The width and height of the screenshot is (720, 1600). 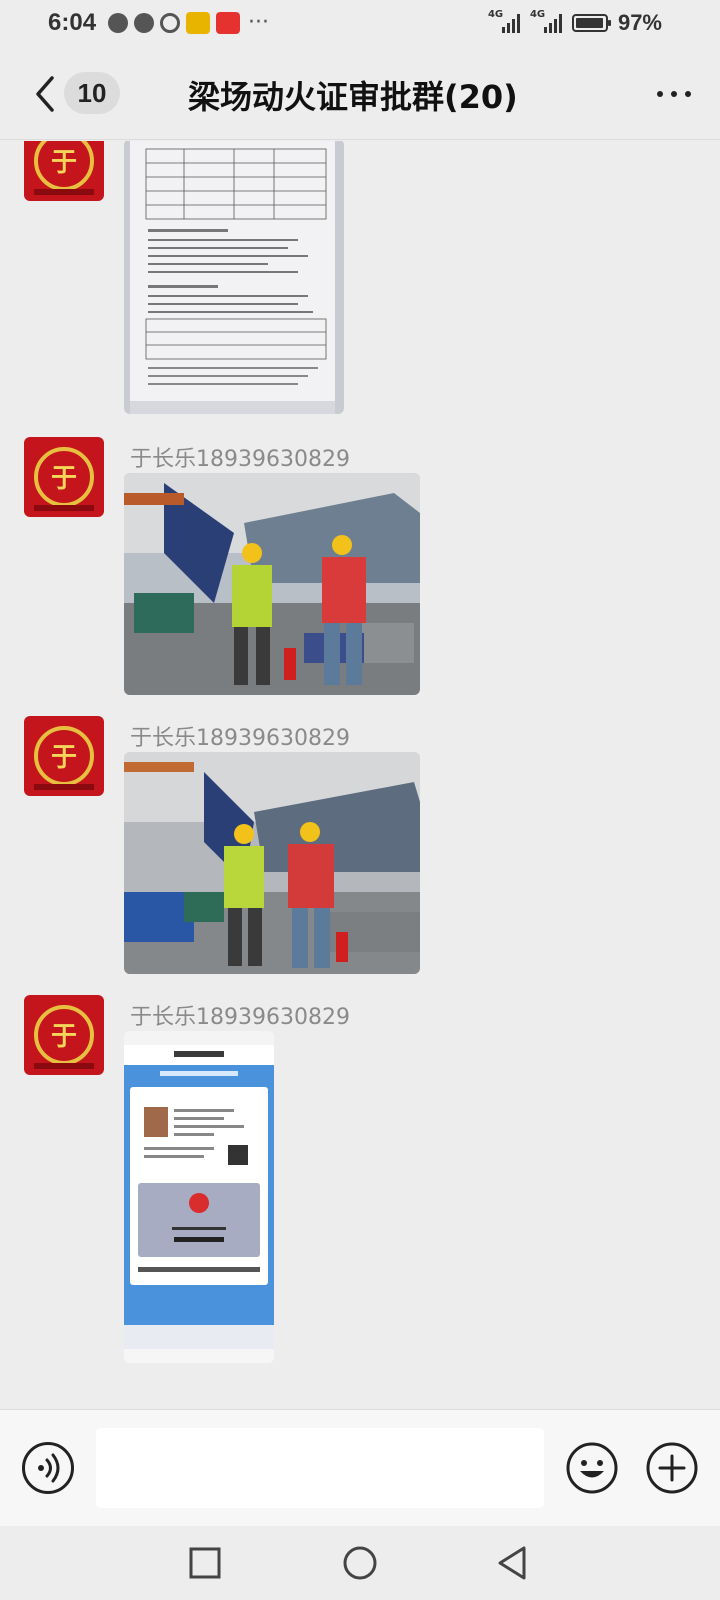 I want to click on message-input, so click(x=320, y=1468).